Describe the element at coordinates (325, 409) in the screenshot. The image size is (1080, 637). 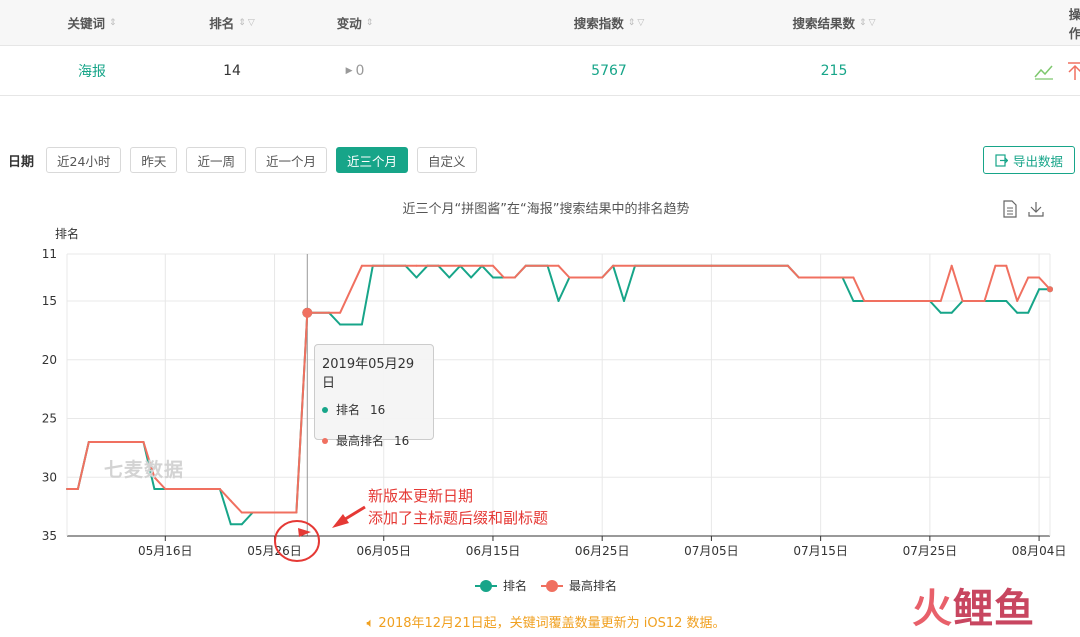
I see `rank-dot-icon` at that location.